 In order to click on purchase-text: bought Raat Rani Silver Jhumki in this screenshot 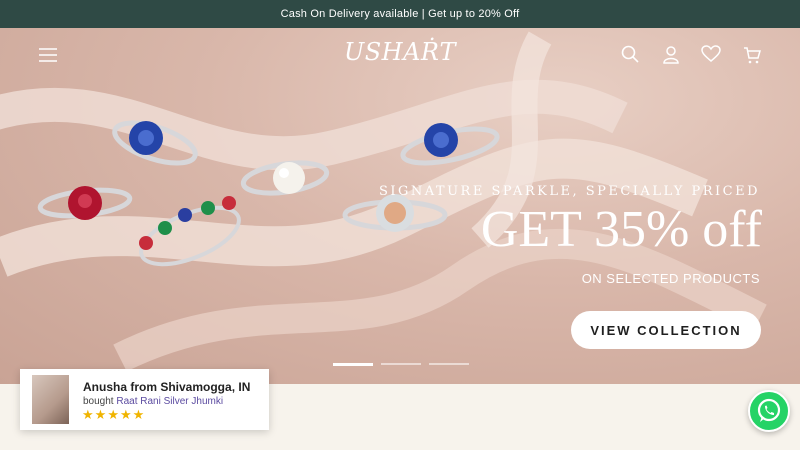, I will do `click(153, 401)`.